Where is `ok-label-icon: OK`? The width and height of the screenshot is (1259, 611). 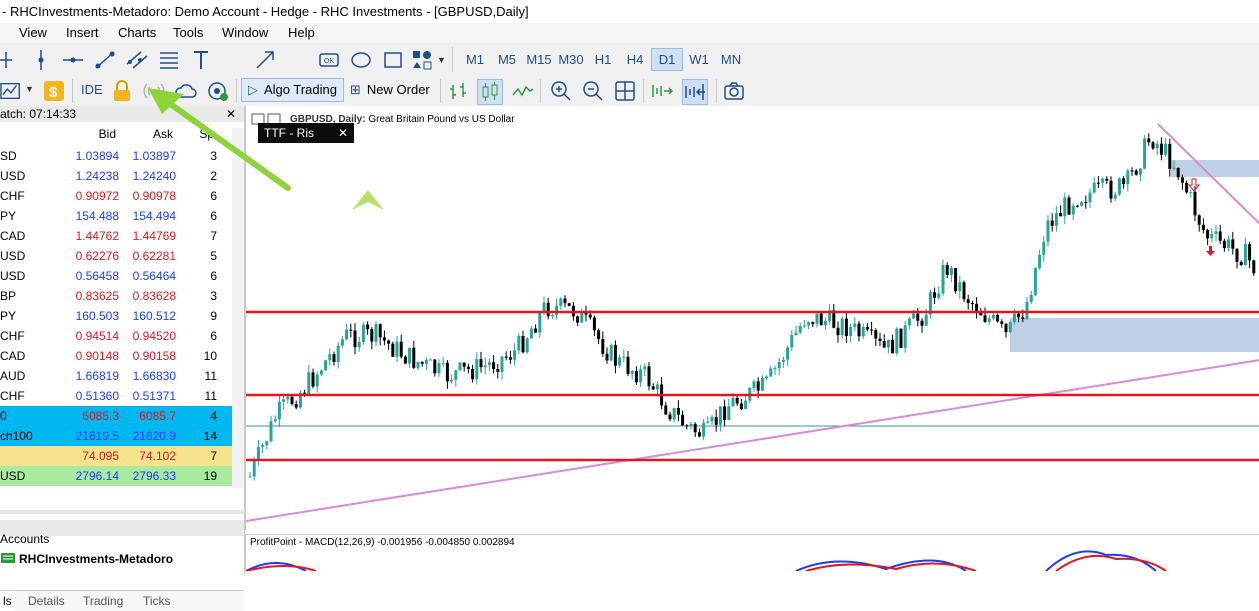
ok-label-icon: OK is located at coordinates (329, 60).